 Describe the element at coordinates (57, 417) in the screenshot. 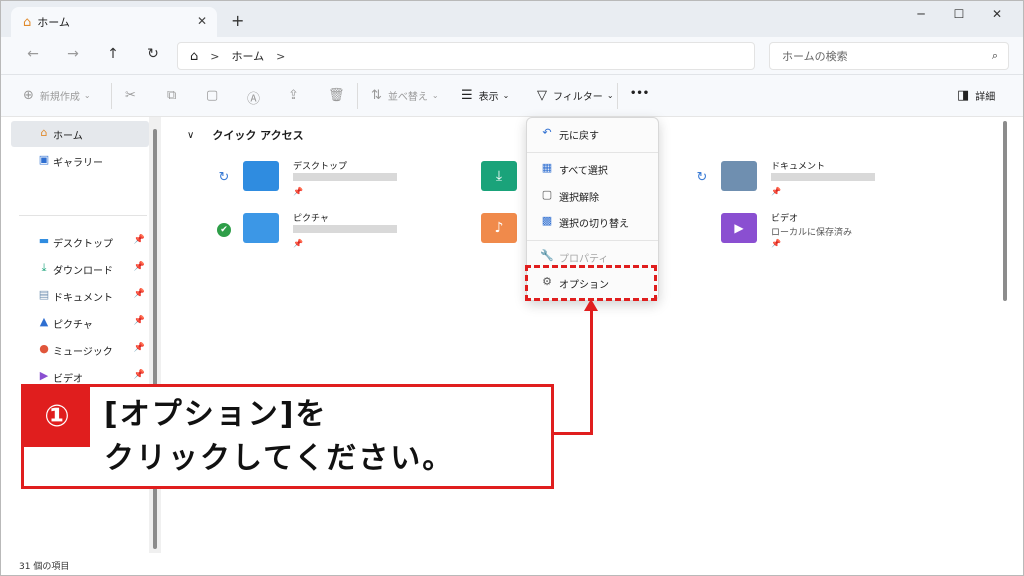

I see `step-number: ①` at that location.